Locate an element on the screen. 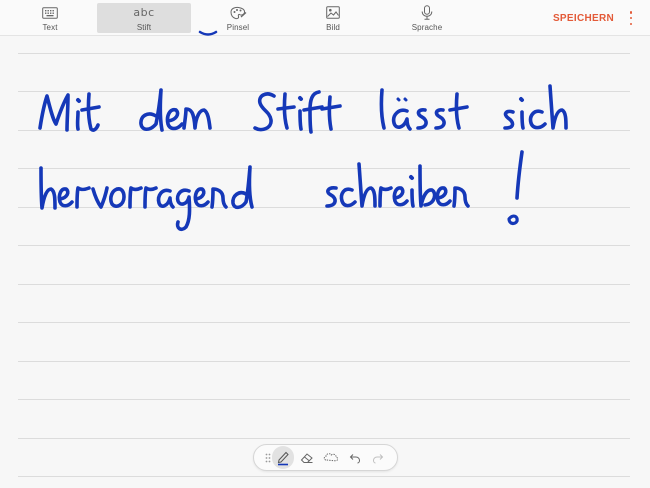  pen-toolbar is located at coordinates (325, 457).